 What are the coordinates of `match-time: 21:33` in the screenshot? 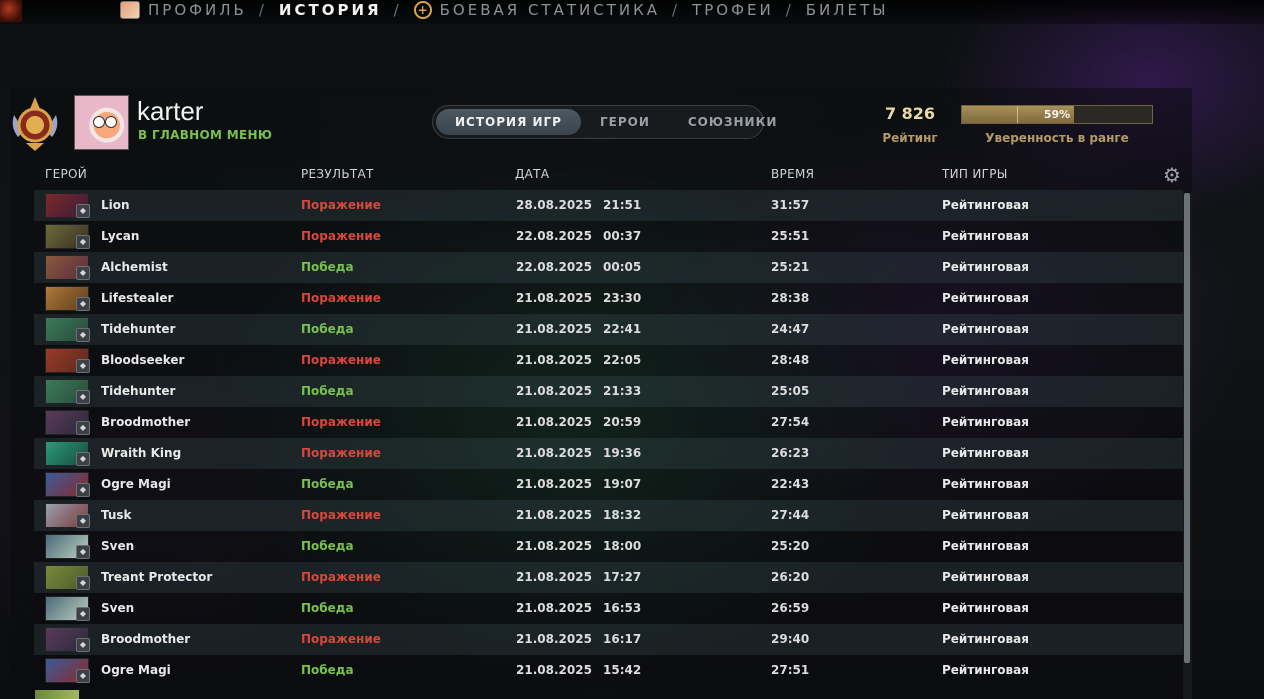 It's located at (622, 391).